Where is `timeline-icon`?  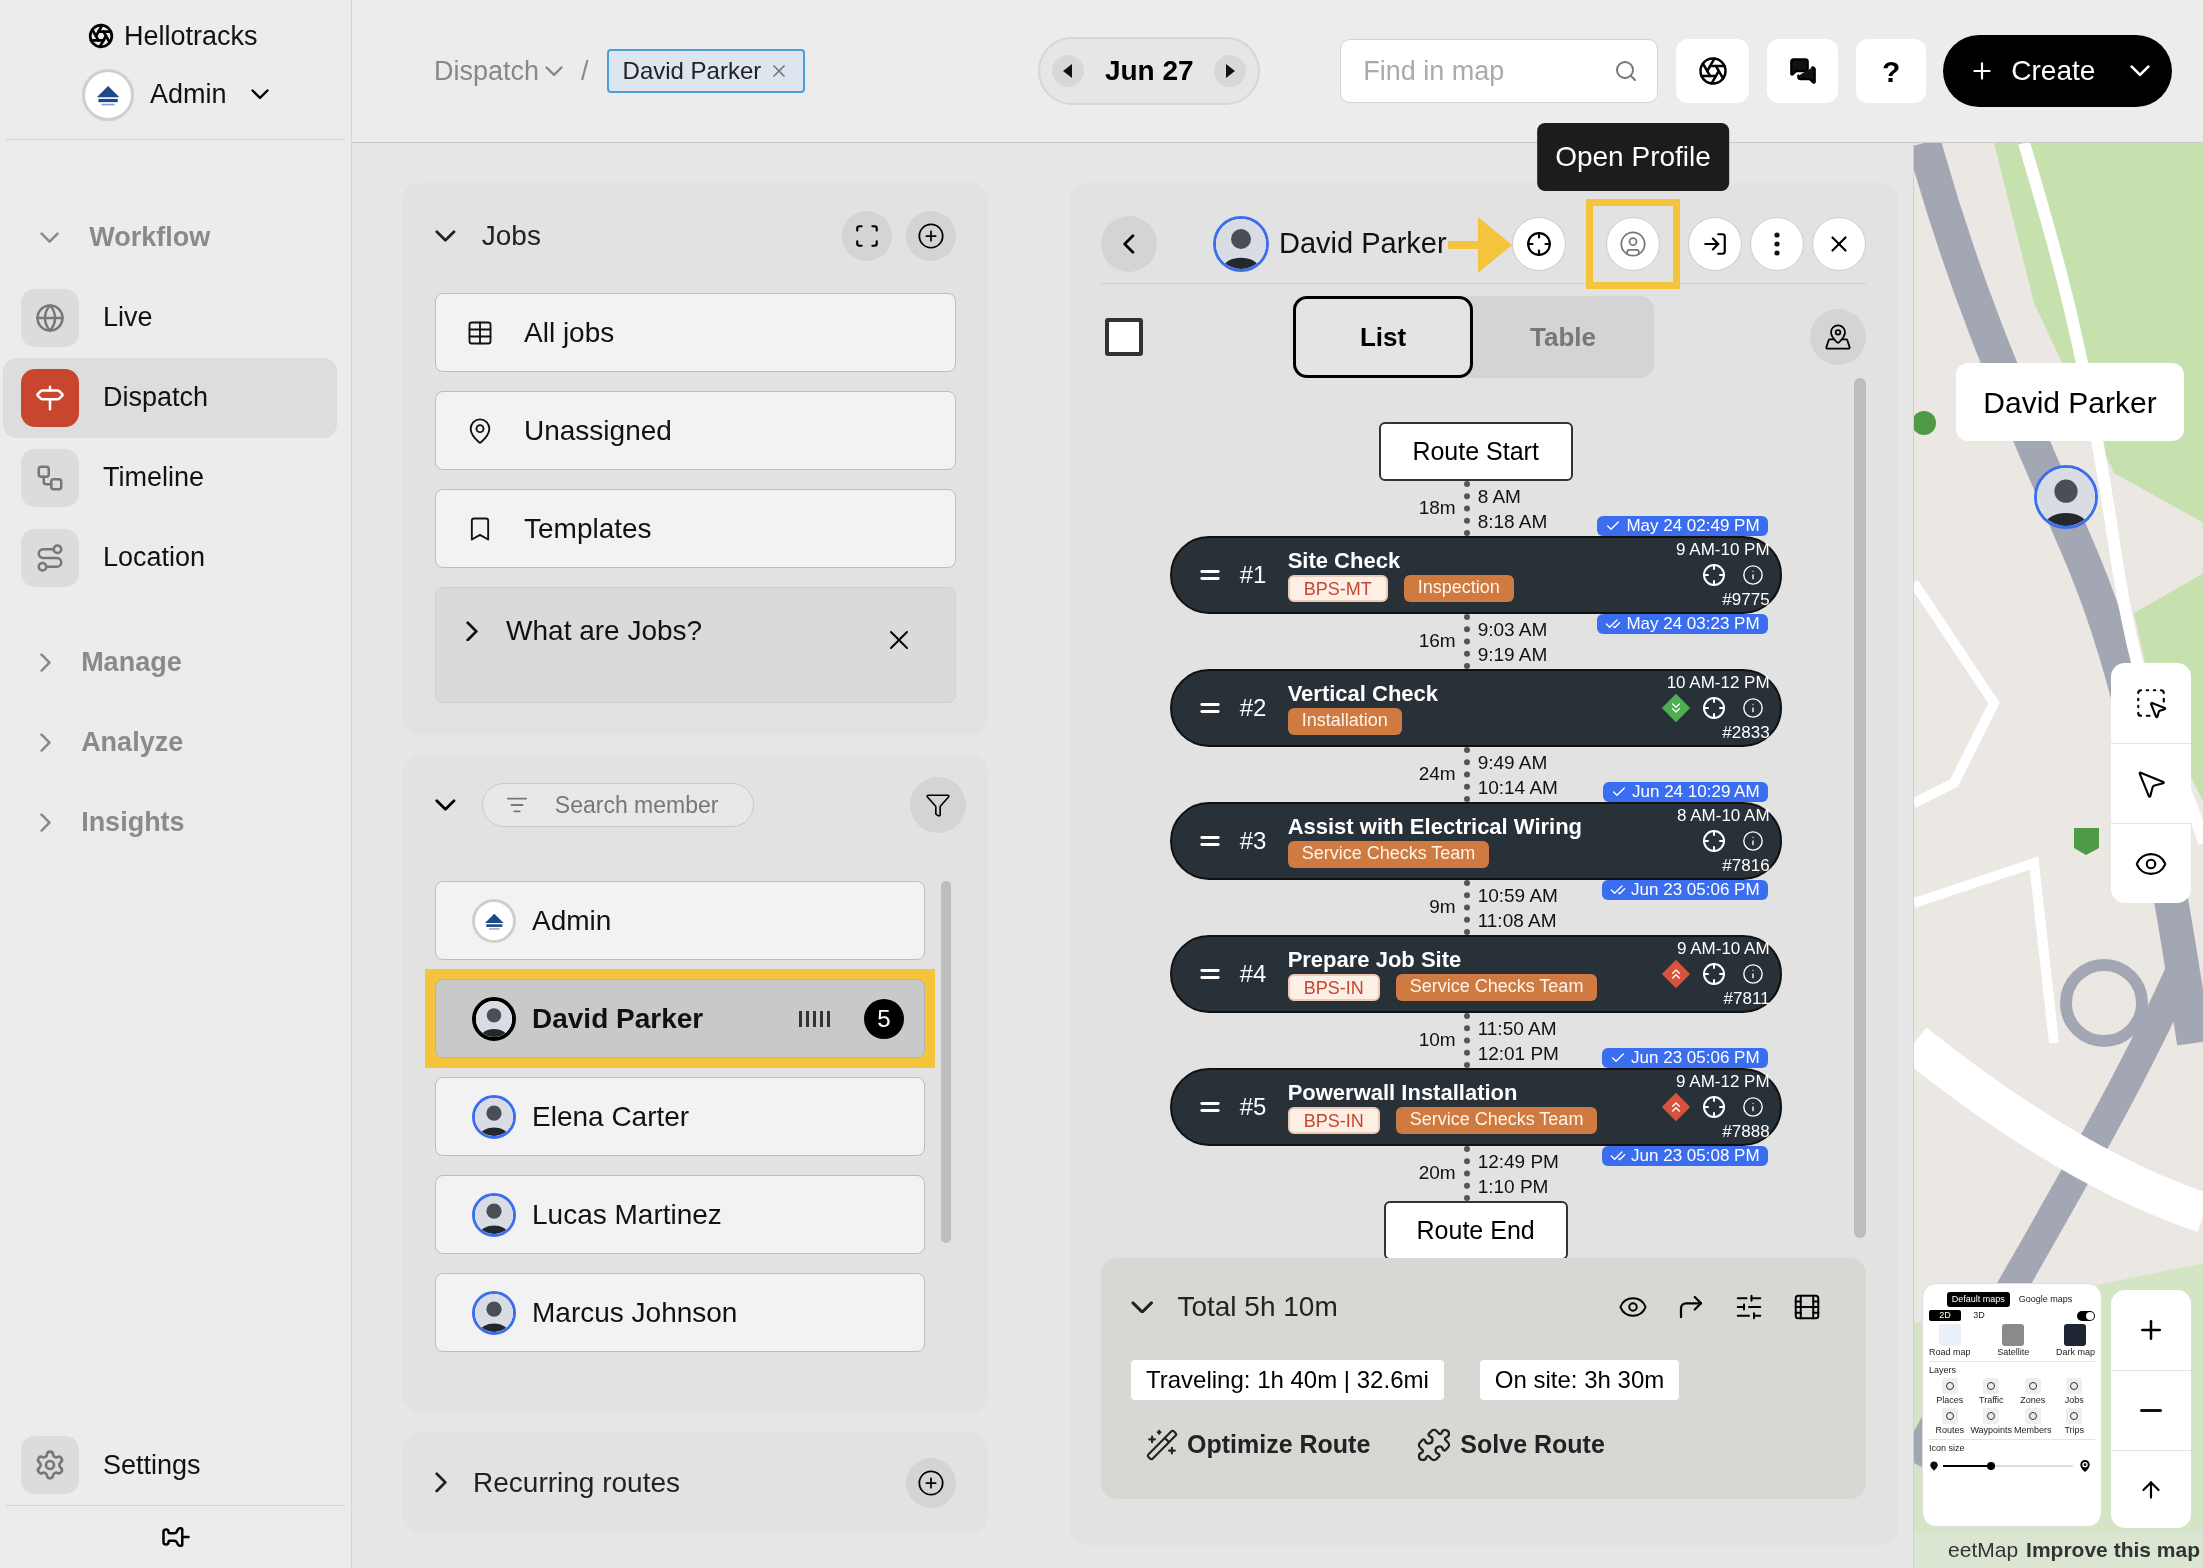 timeline-icon is located at coordinates (50, 477).